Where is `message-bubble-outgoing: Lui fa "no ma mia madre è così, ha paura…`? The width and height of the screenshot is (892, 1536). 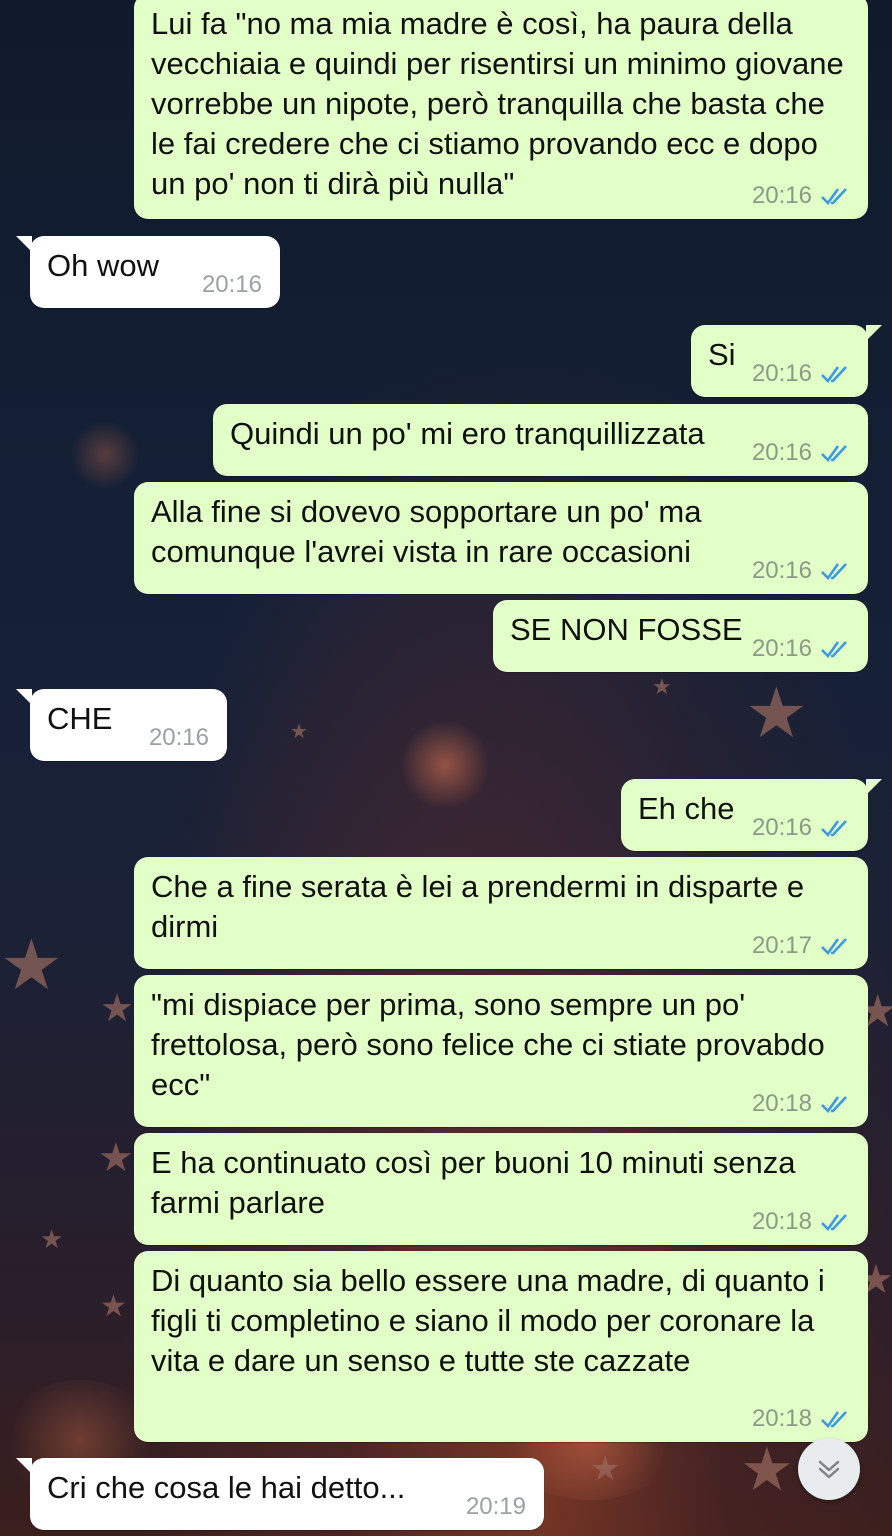 message-bubble-outgoing: Lui fa "no ma mia madre è così, ha paura… is located at coordinates (501, 109).